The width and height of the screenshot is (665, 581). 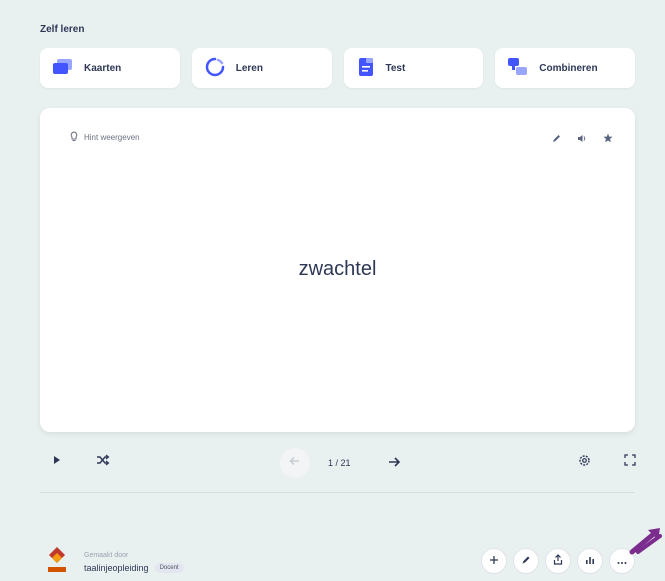 I want to click on mode-button-kaarten: Kaarten, so click(x=110, y=68).